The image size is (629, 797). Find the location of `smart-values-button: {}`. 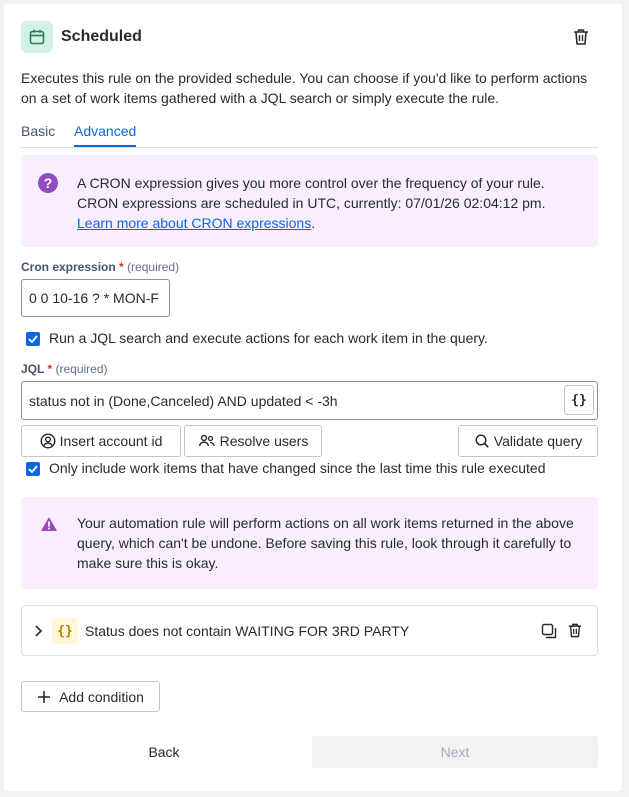

smart-values-button: {} is located at coordinates (579, 400).